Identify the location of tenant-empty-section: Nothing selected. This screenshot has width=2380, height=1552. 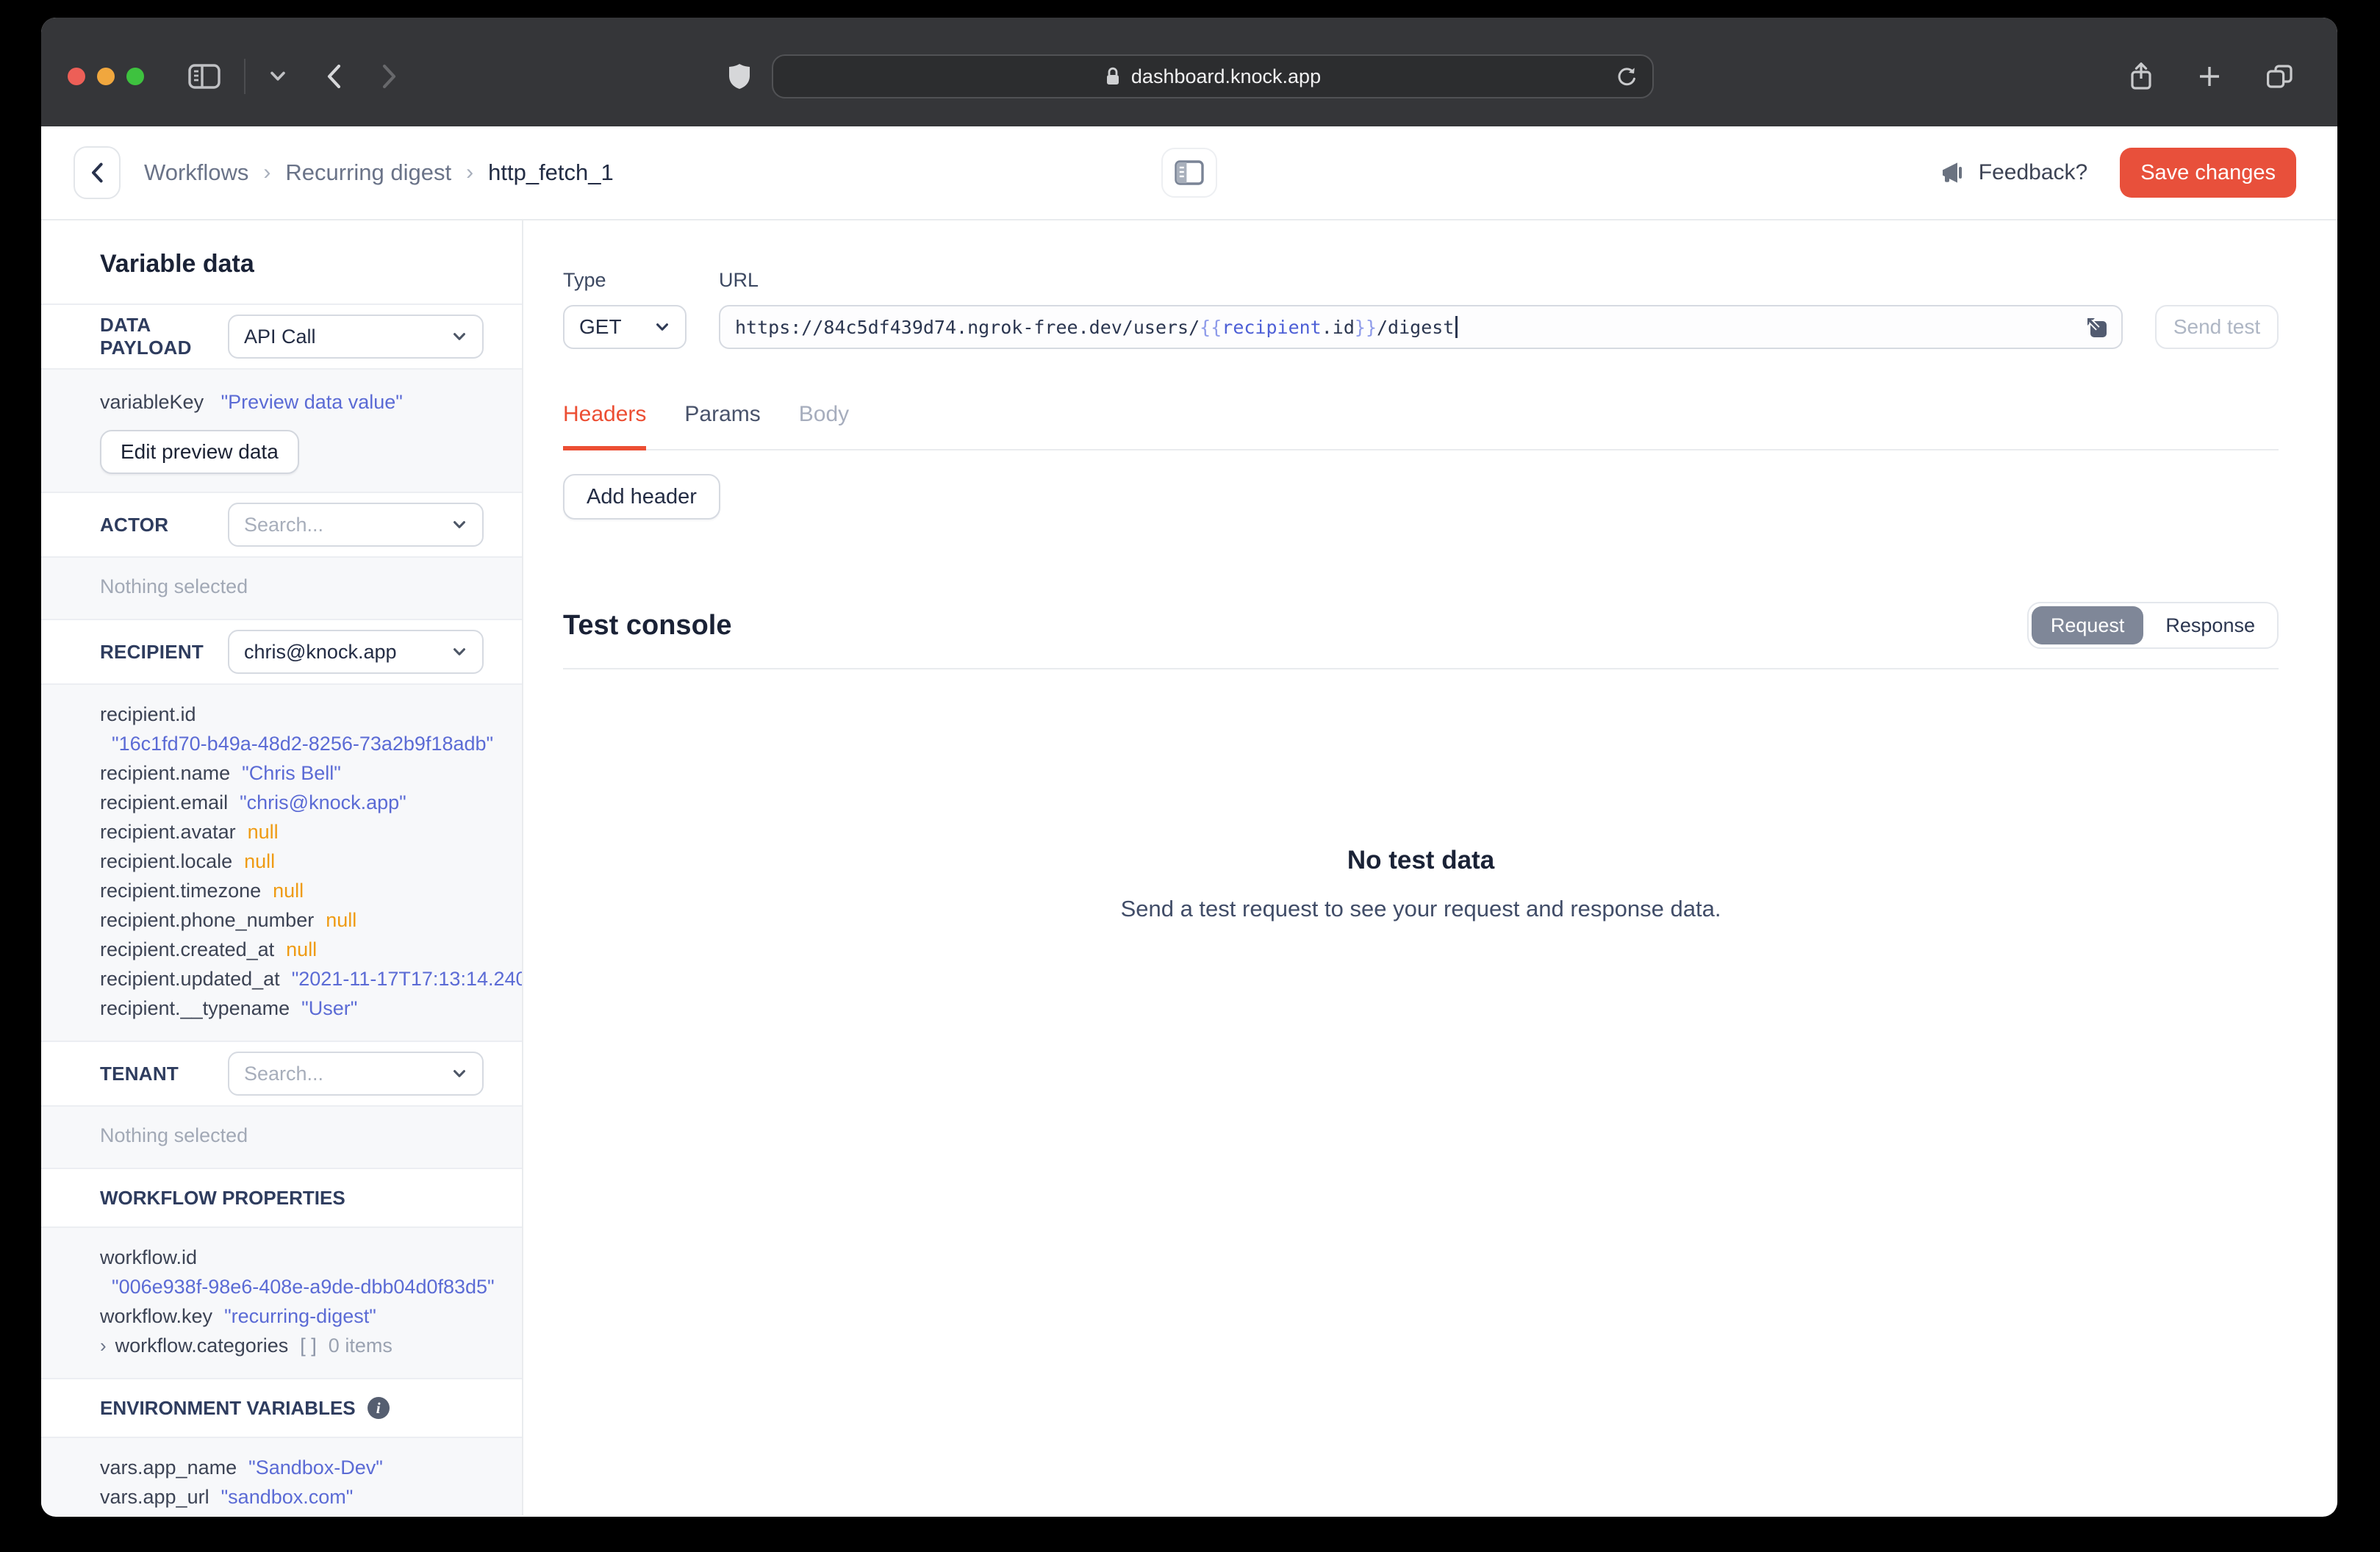
(281, 1137).